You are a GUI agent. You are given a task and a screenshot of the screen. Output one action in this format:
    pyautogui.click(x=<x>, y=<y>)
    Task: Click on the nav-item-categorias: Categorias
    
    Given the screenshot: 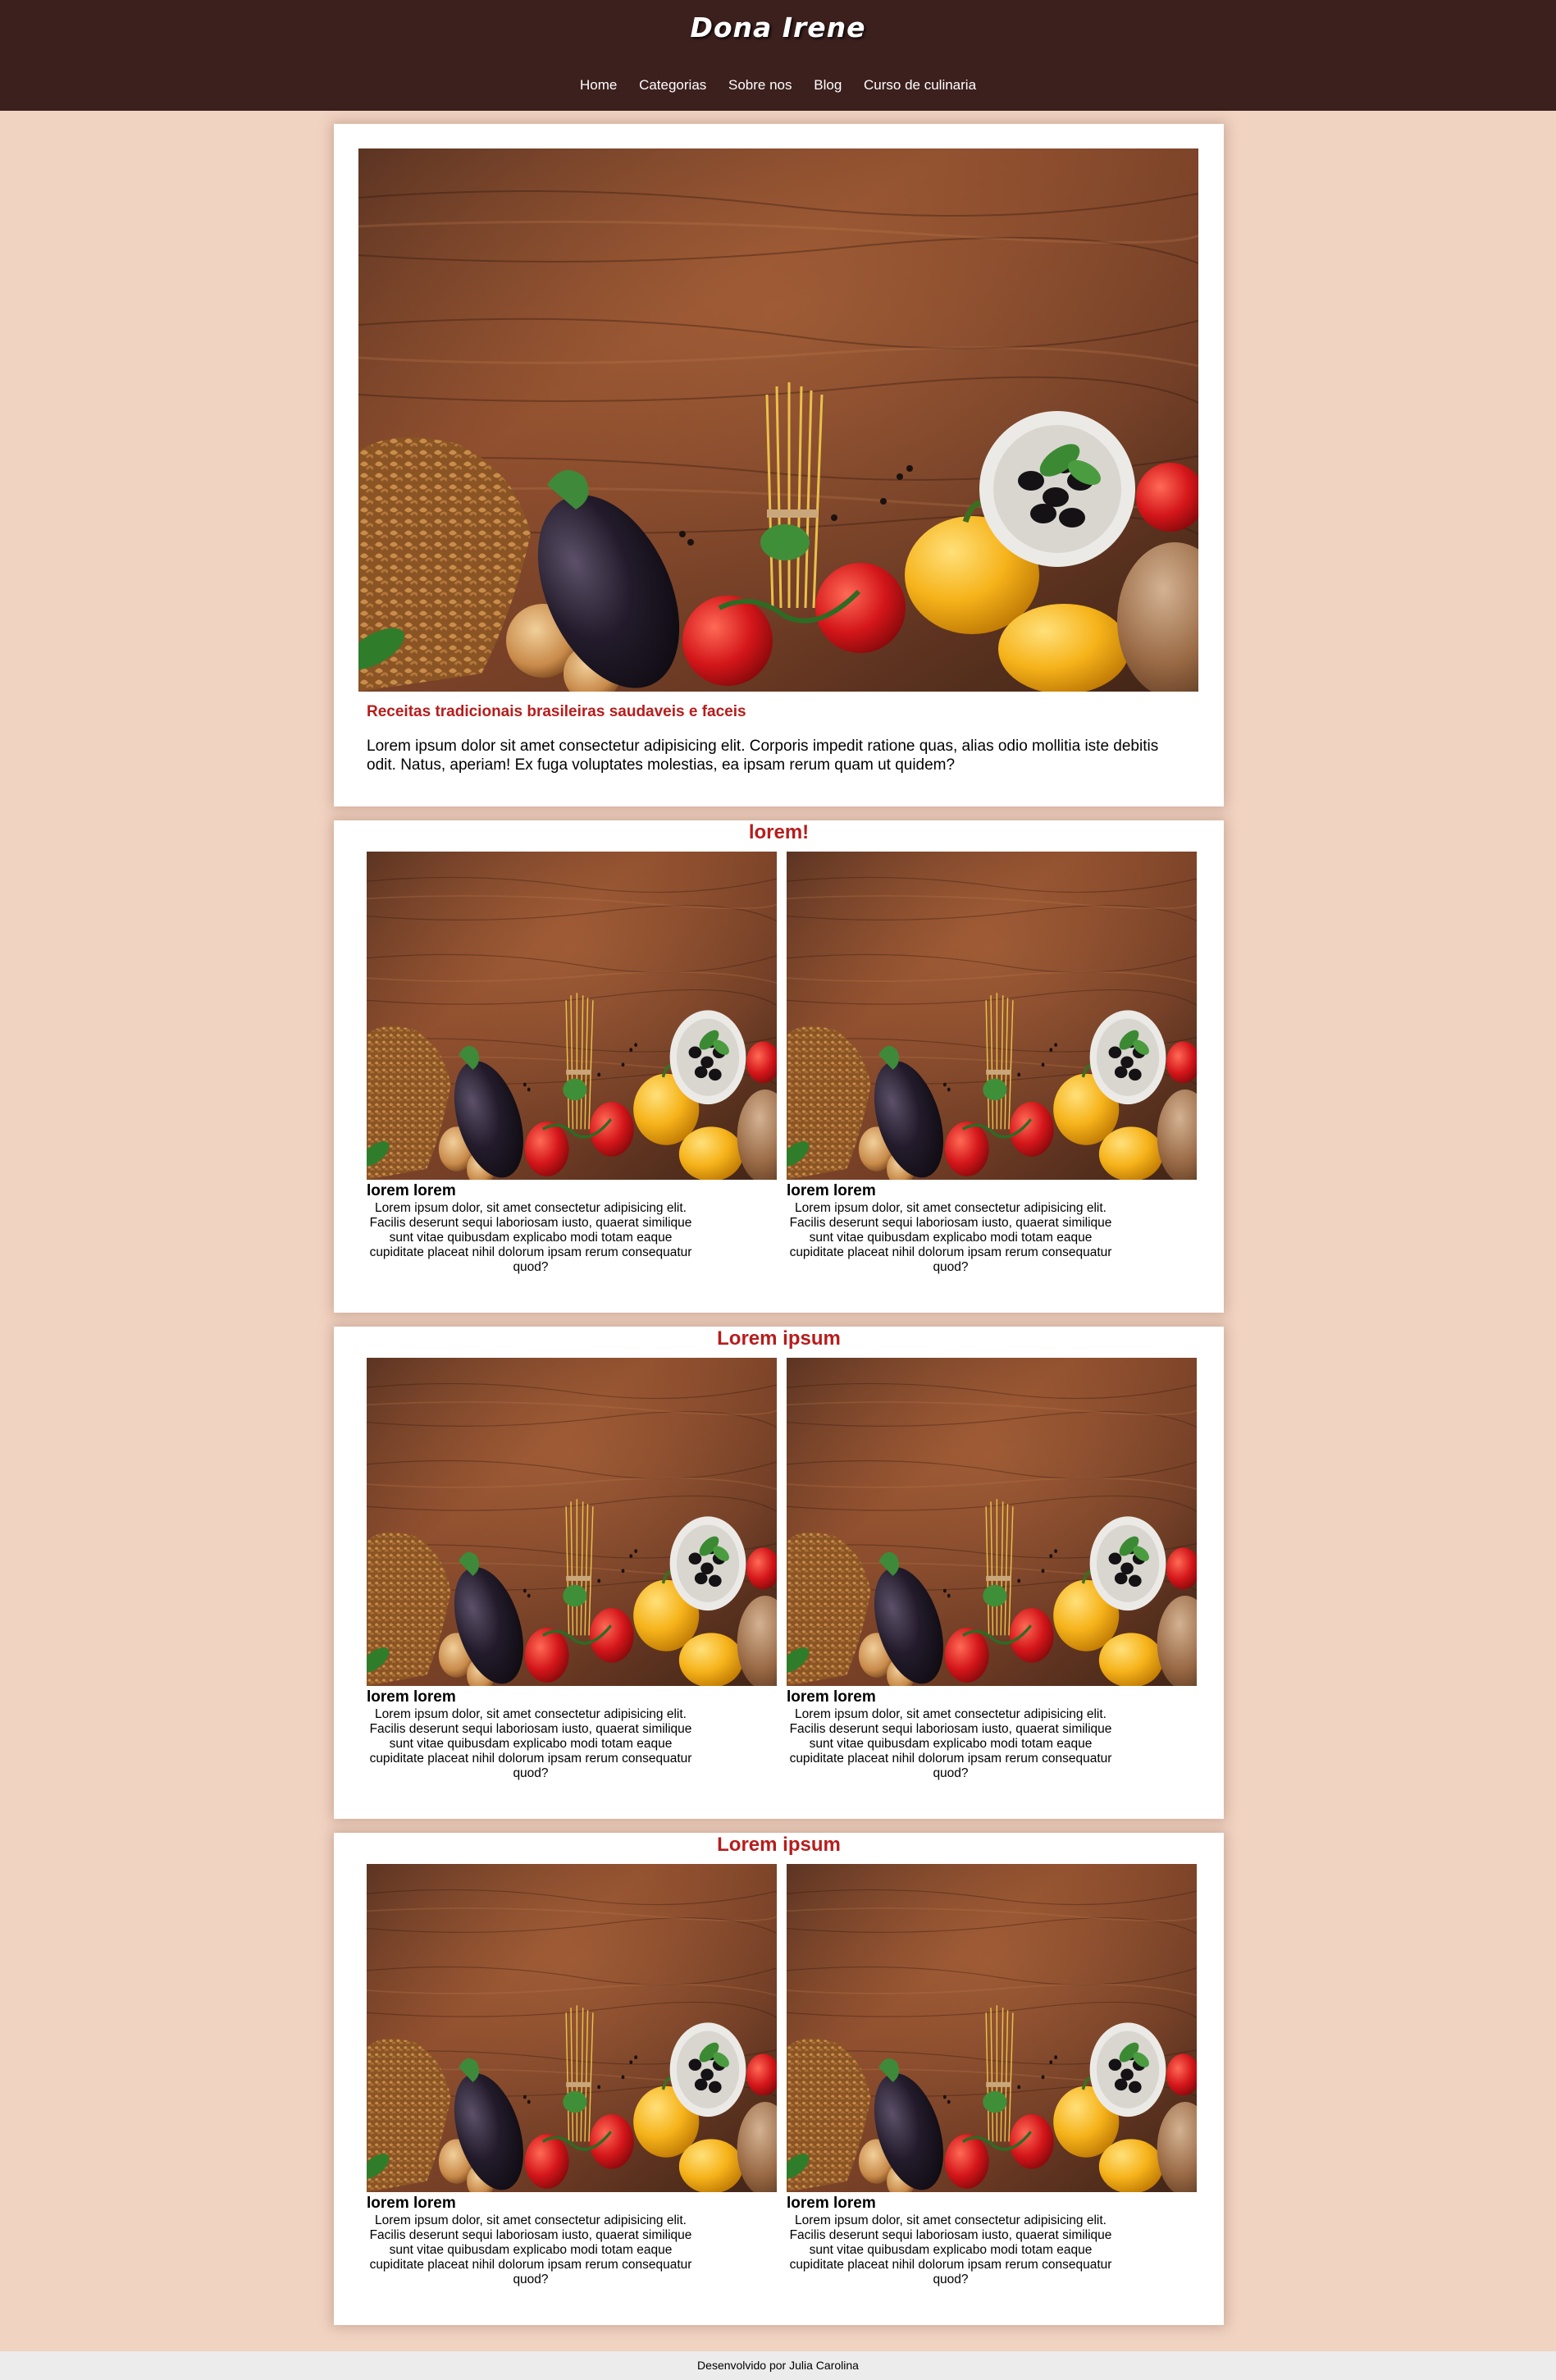 What is the action you would take?
    pyautogui.click(x=672, y=85)
    